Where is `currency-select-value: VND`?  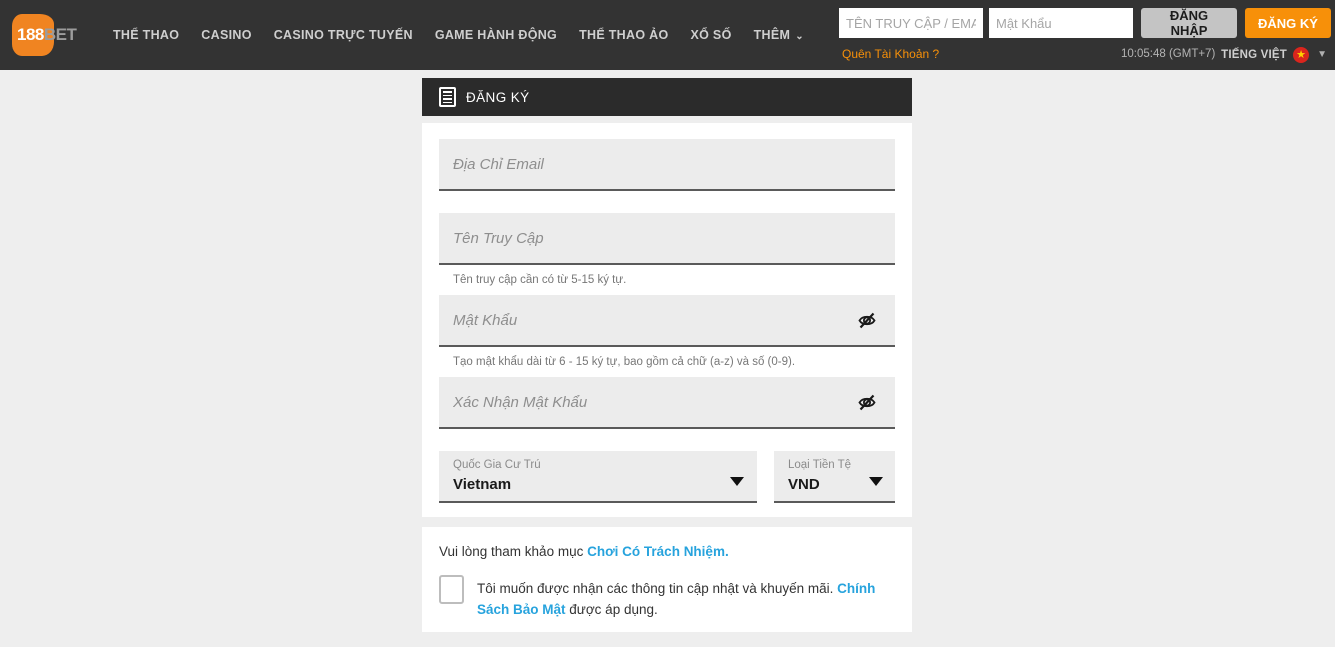 currency-select-value: VND is located at coordinates (804, 484).